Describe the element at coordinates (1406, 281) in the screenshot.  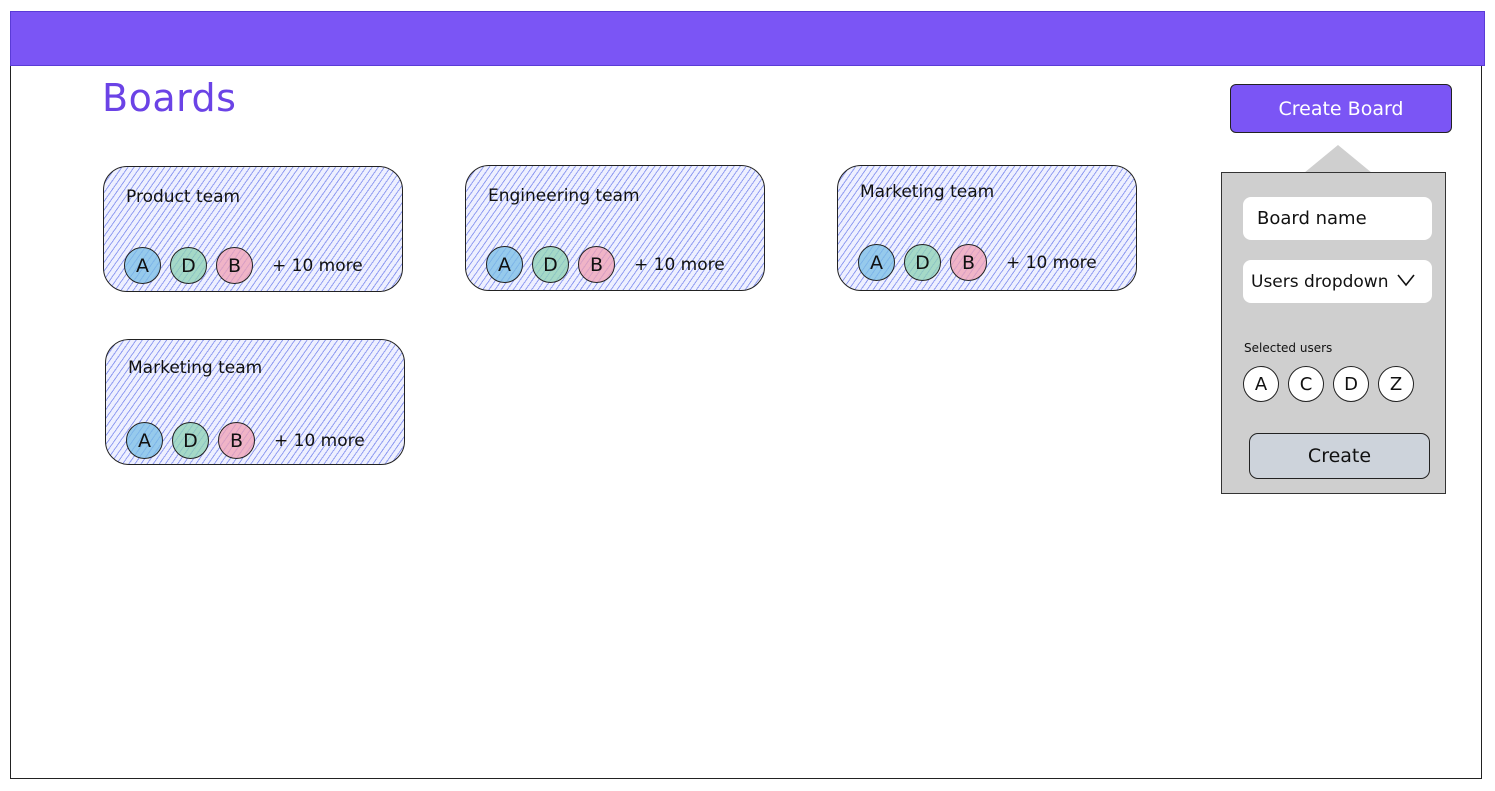
I see `chevron-down-icon` at that location.